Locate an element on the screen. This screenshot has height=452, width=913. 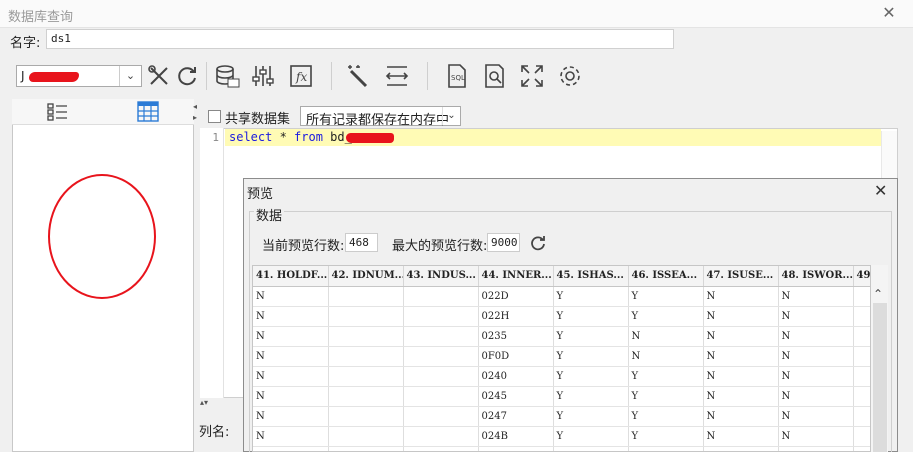
table-cell: 022H is located at coordinates (516, 316).